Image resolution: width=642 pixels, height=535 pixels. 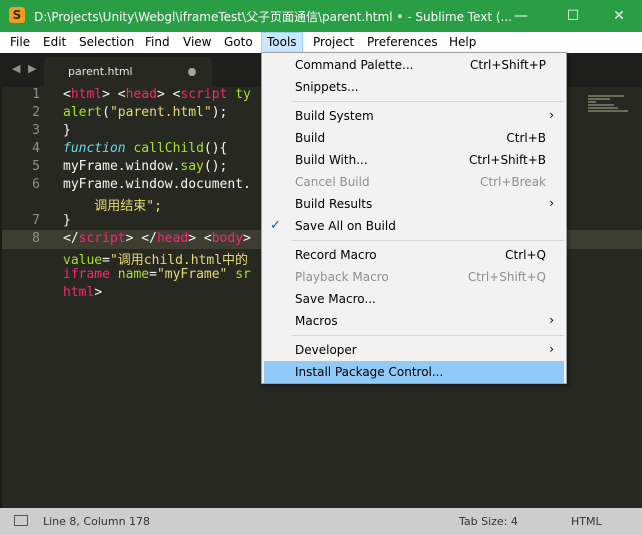 I want to click on code-line: value="调用child.html中的, so click(x=156, y=260).